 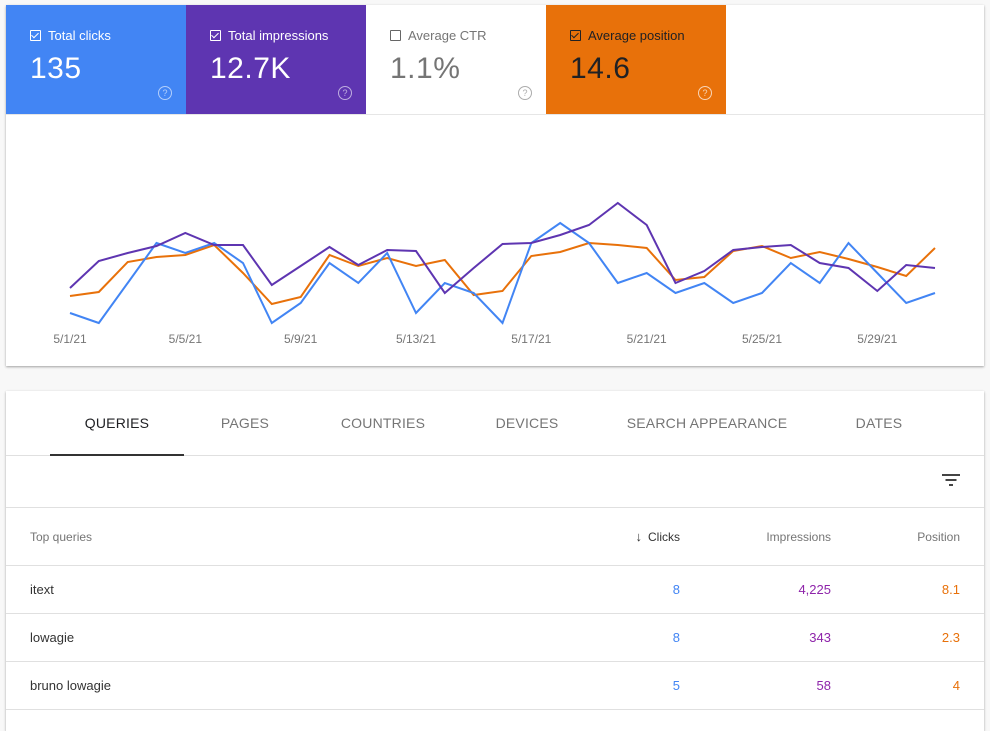 What do you see at coordinates (950, 637) in the screenshot?
I see `position-cell: 2.3` at bounding box center [950, 637].